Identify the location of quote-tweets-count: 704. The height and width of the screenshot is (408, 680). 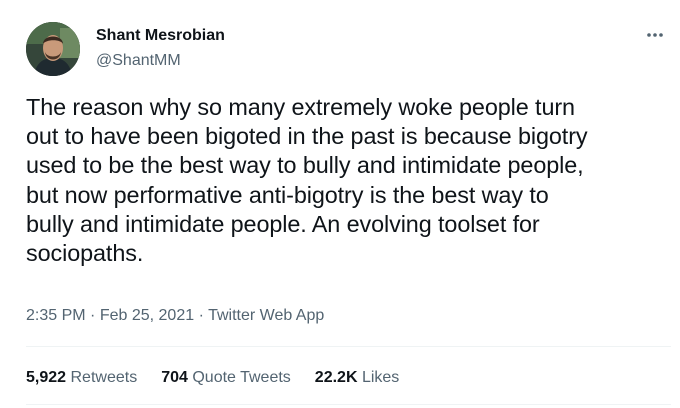
(174, 377).